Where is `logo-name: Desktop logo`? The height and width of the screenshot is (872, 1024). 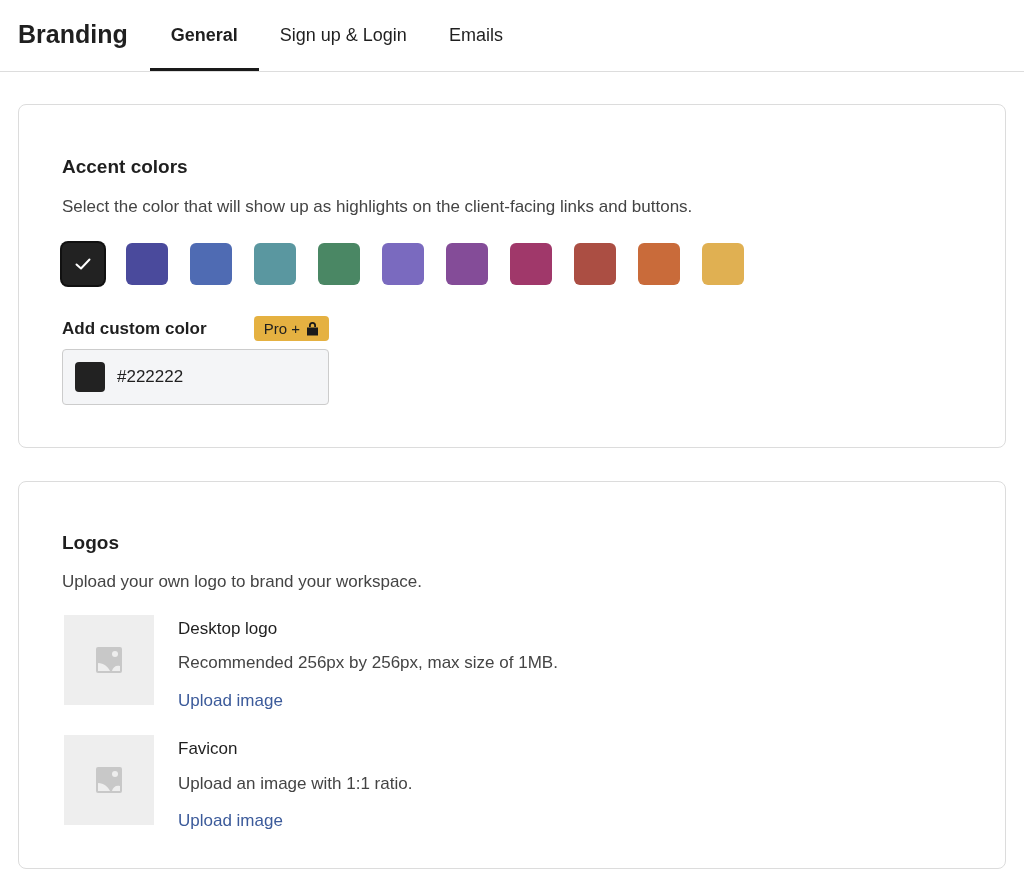
logo-name: Desktop logo is located at coordinates (228, 628).